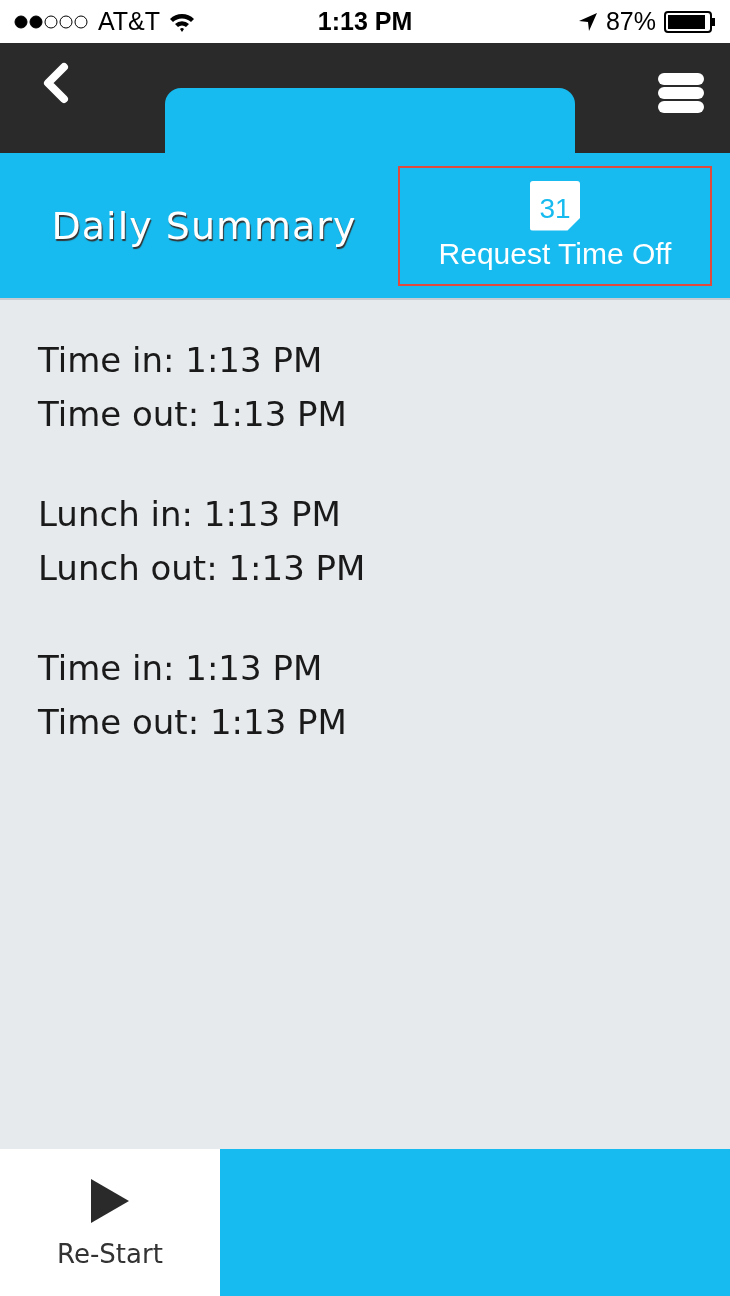 This screenshot has width=730, height=1296. Describe the element at coordinates (129, 21) in the screenshot. I see `carrier-name: AT&T` at that location.